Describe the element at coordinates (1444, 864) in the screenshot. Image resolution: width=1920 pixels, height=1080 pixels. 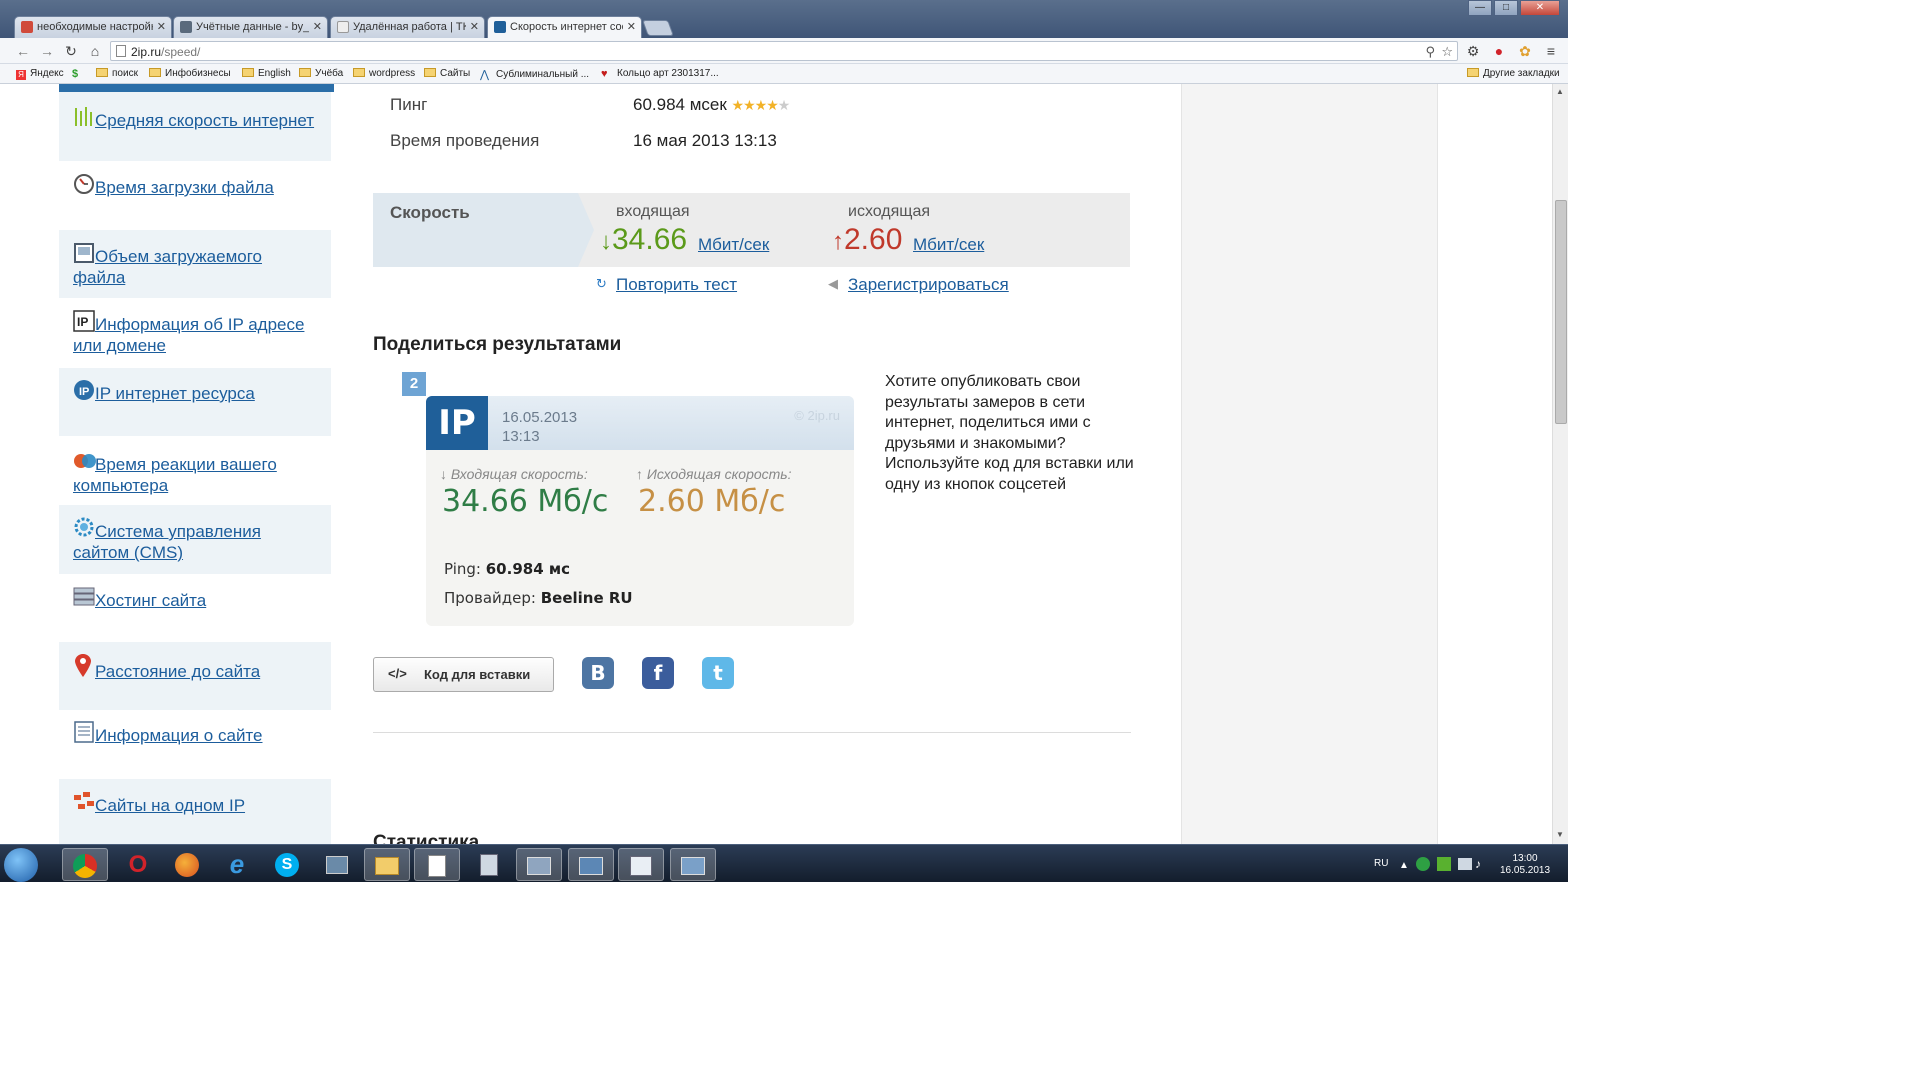
I see `tray-app-icon` at that location.